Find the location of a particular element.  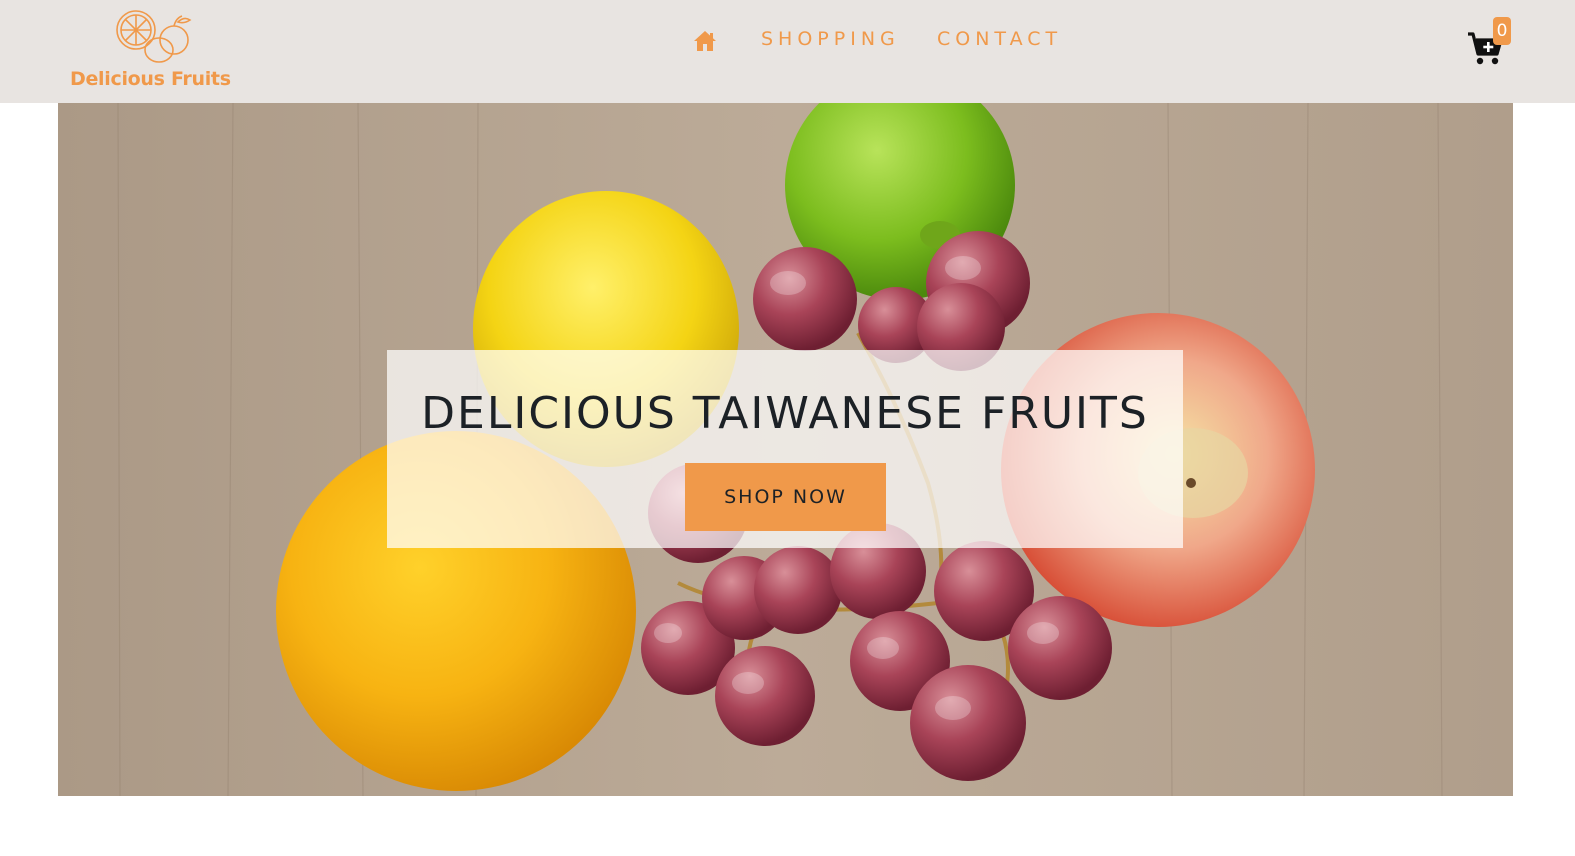

nav-link-contact: CONTACT is located at coordinates (999, 39).